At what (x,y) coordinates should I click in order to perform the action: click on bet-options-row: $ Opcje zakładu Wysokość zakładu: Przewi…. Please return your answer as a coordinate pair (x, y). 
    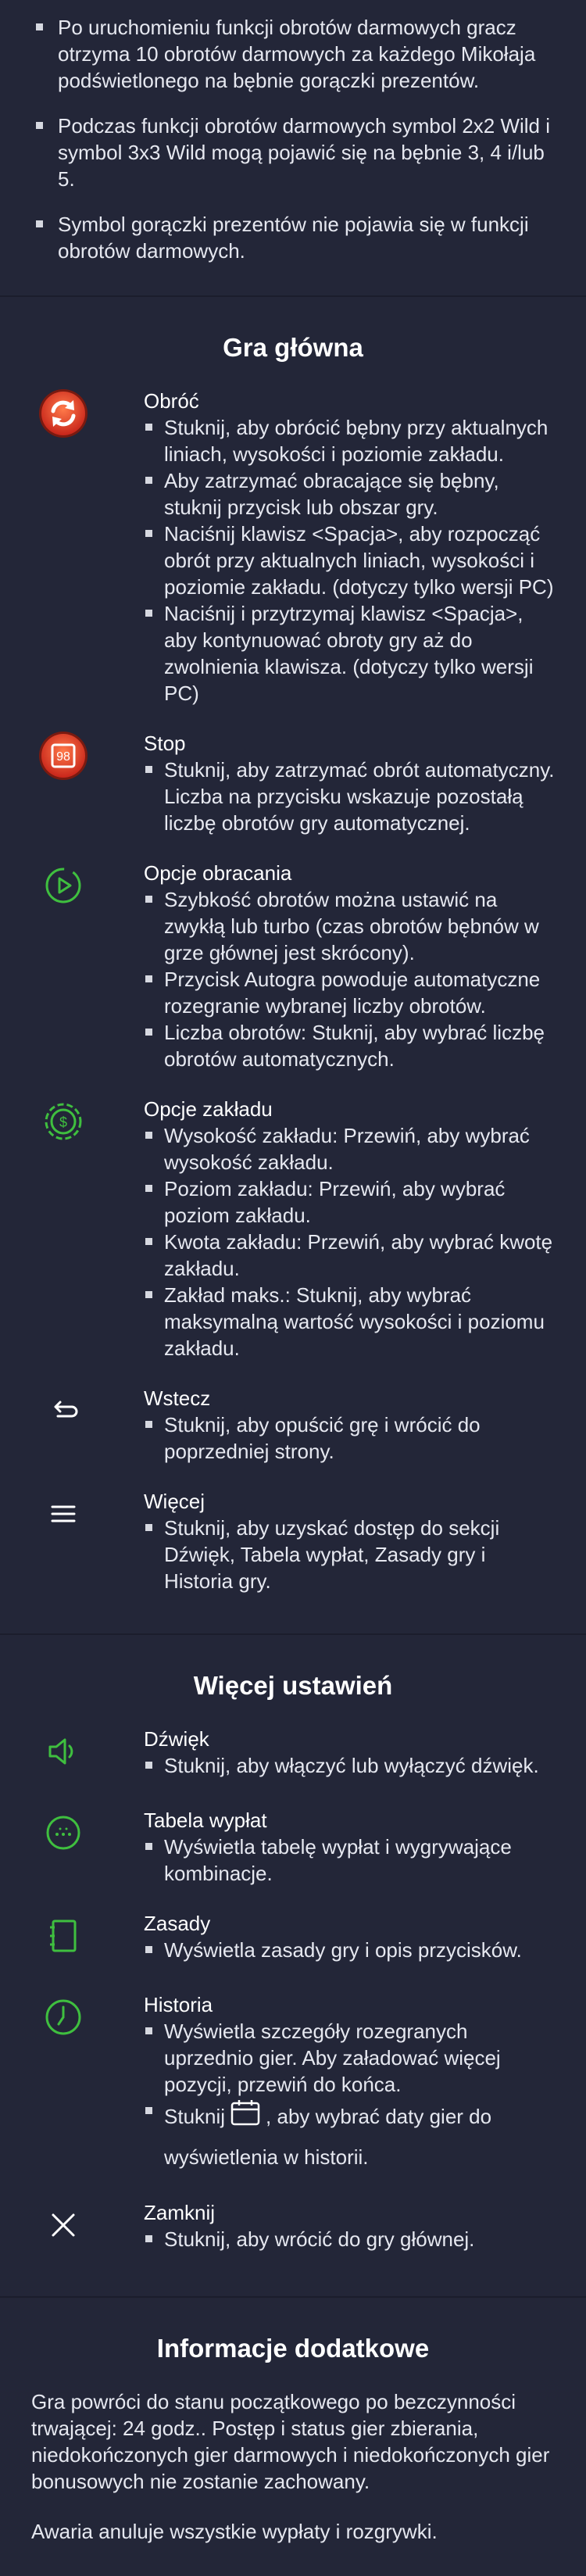
    Looking at the image, I should click on (293, 1228).